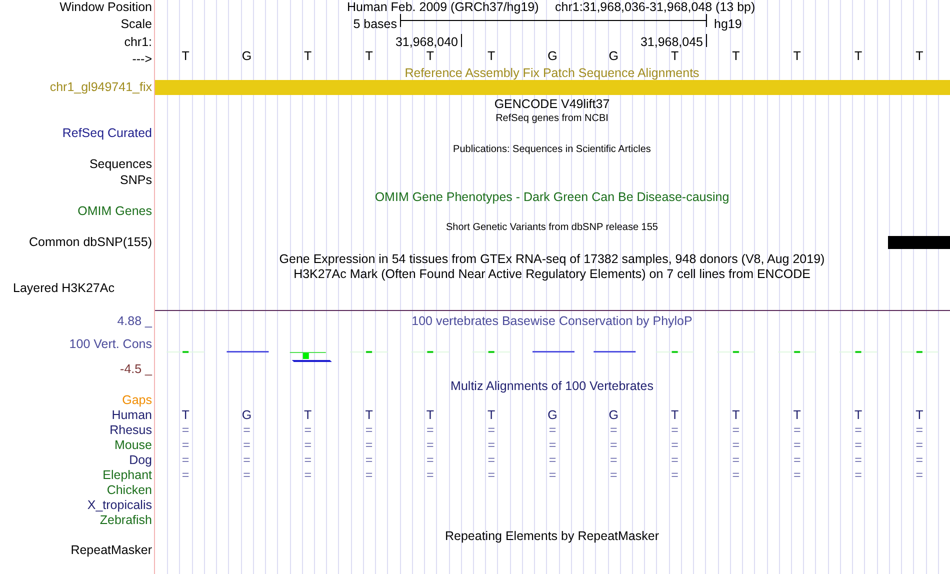 This screenshot has width=950, height=574. Describe the element at coordinates (552, 150) in the screenshot. I see `track-title: Publications: Sequences in Scientific Articles` at that location.